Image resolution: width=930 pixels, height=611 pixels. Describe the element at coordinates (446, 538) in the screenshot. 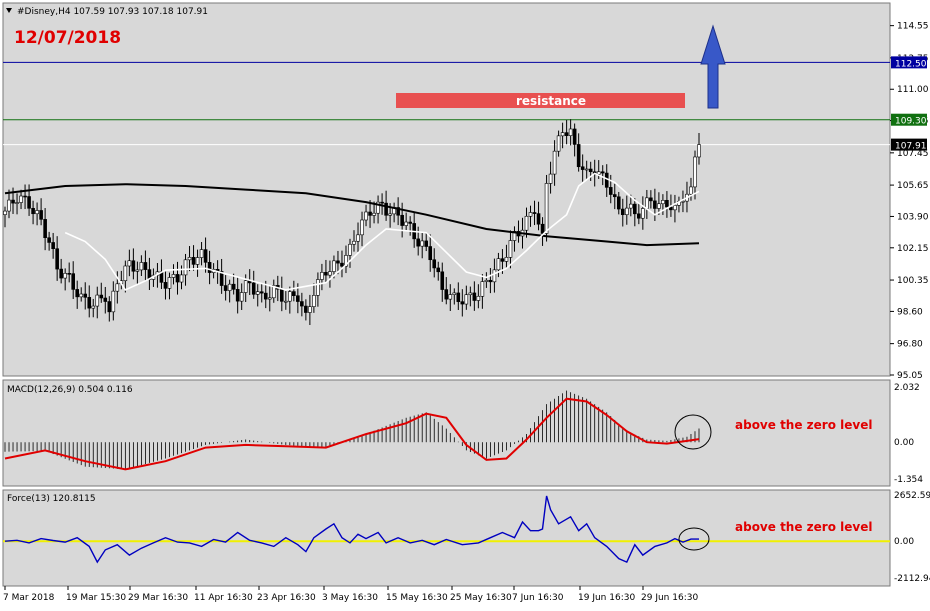

I see `force-panel` at that location.